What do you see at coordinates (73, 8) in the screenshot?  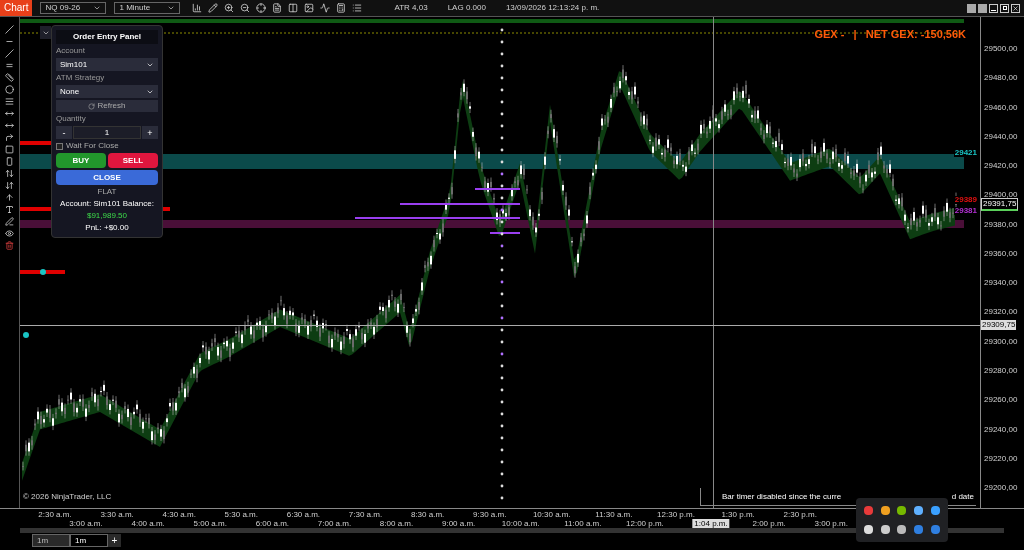 I see `instrument-dropdown: NQ 09-26` at bounding box center [73, 8].